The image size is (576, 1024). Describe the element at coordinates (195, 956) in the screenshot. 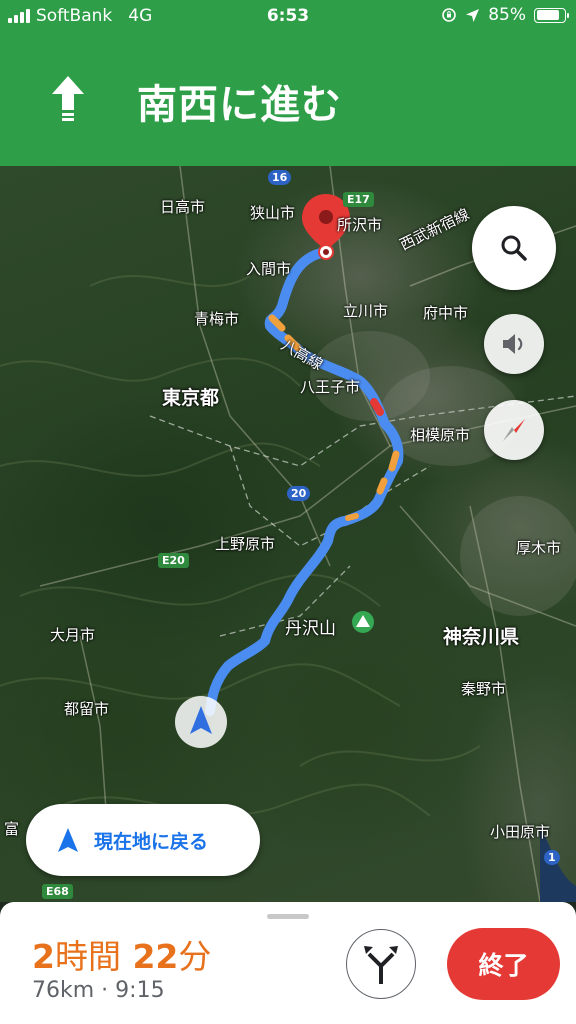

I see `eta-minutes-unit: 分` at that location.